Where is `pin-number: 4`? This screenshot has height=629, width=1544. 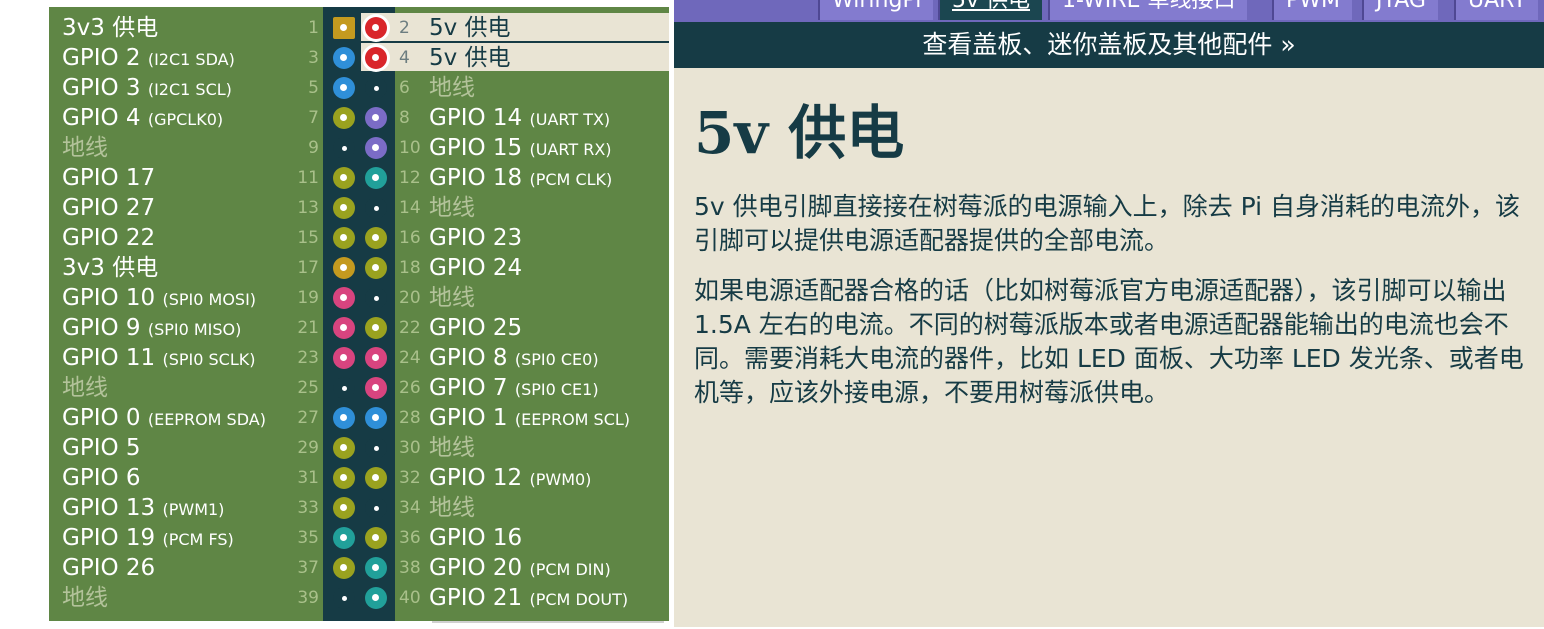
pin-number: 4 is located at coordinates (404, 58).